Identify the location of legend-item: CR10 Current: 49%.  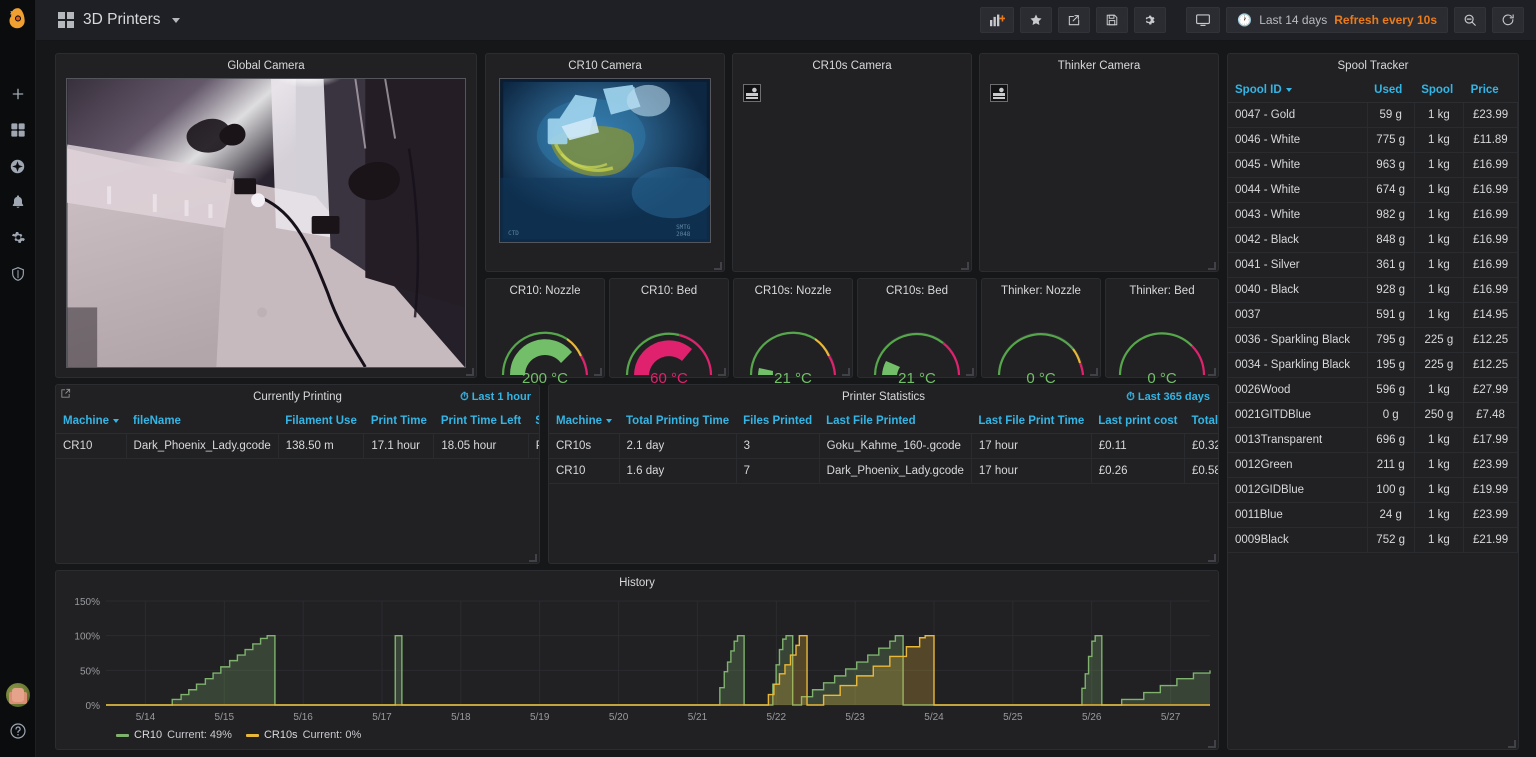
(174, 735).